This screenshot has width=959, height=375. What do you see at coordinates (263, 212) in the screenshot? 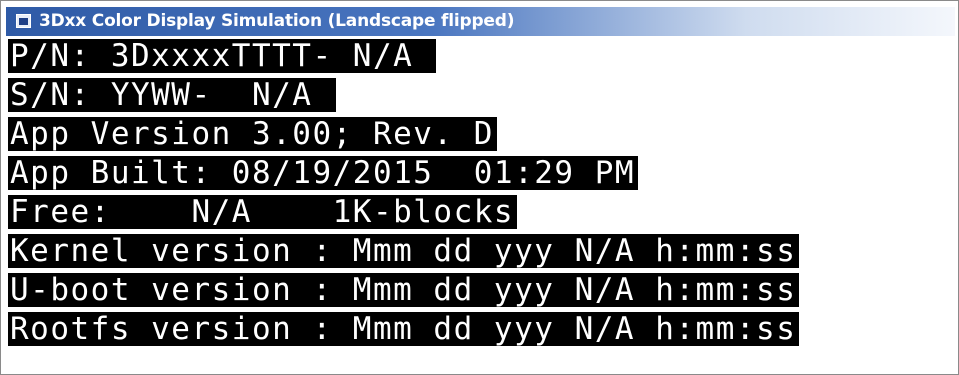
I see `free-blocks-text: Free: N/A 1K-blocks` at bounding box center [263, 212].